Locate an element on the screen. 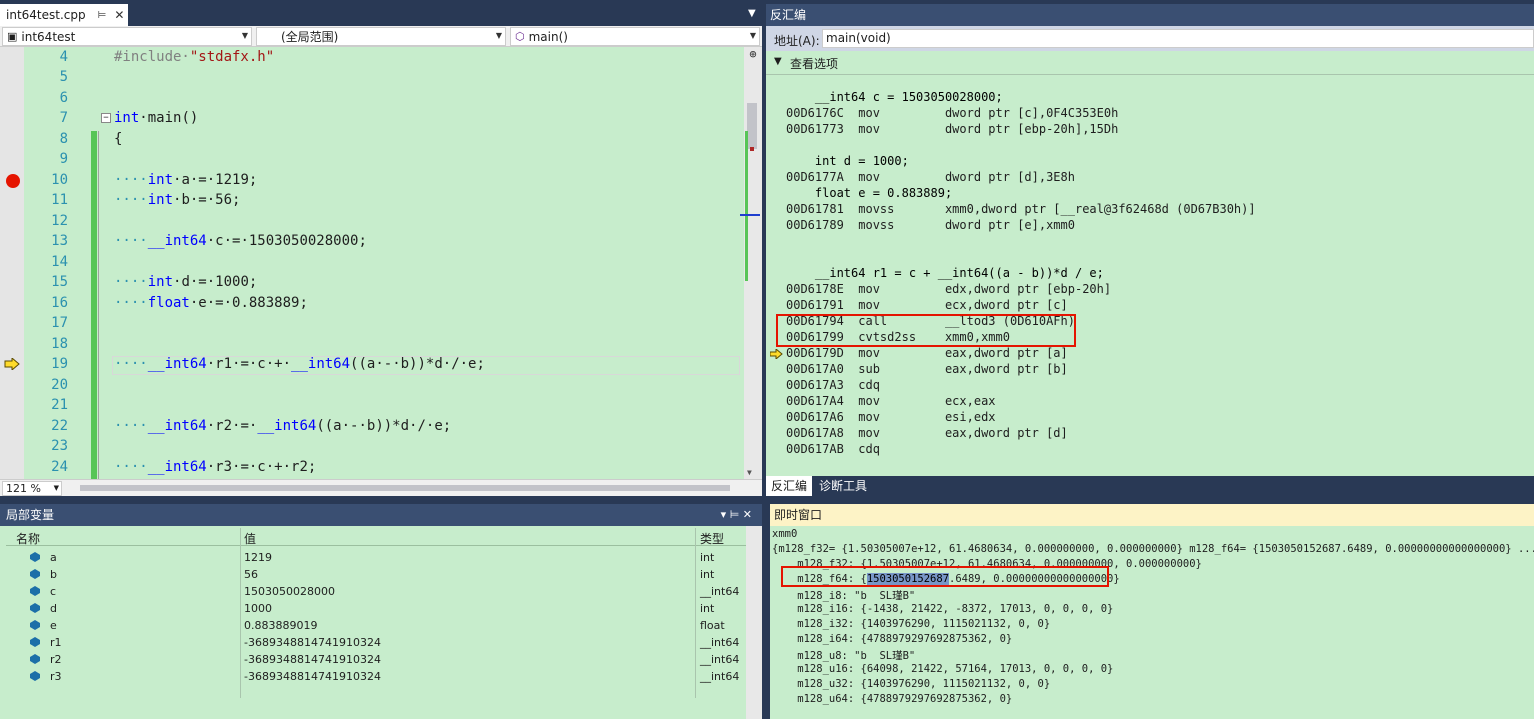  current-instruction-arrow-icon is located at coordinates (776, 354).